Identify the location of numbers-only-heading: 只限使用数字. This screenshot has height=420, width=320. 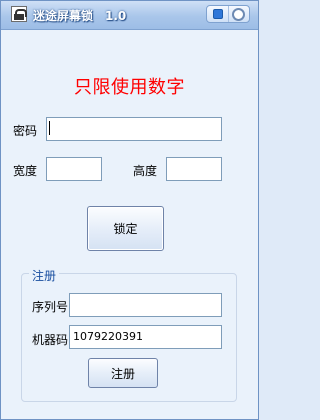
(129, 87).